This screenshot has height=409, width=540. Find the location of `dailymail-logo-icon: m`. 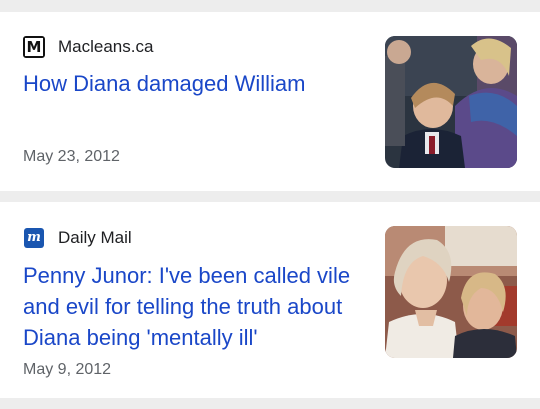

dailymail-logo-icon: m is located at coordinates (34, 238).